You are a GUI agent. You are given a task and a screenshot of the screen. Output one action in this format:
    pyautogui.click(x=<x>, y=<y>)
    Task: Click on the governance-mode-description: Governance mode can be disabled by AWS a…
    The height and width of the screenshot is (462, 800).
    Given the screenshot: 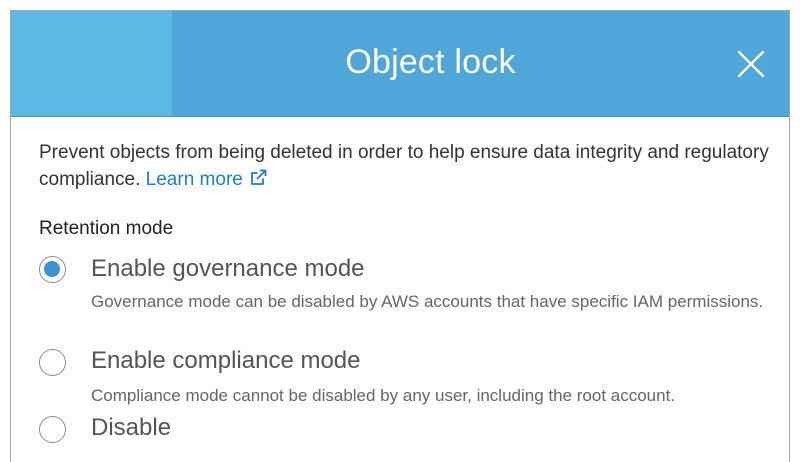 What is the action you would take?
    pyautogui.click(x=427, y=301)
    